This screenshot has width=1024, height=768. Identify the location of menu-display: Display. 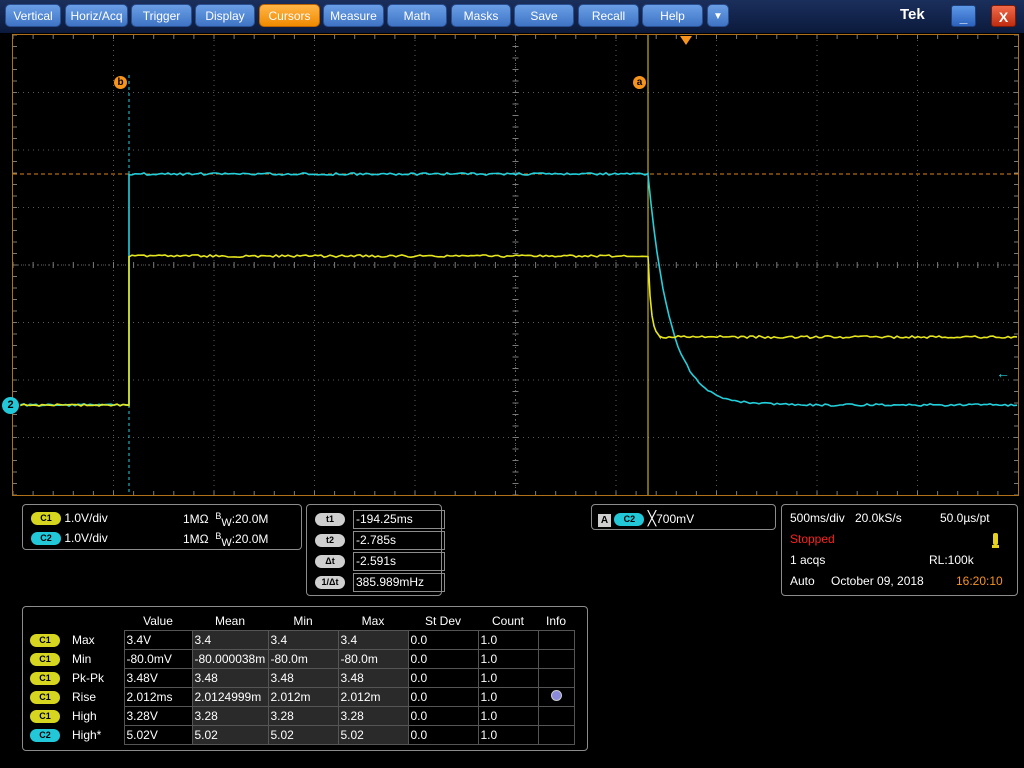
(225, 15).